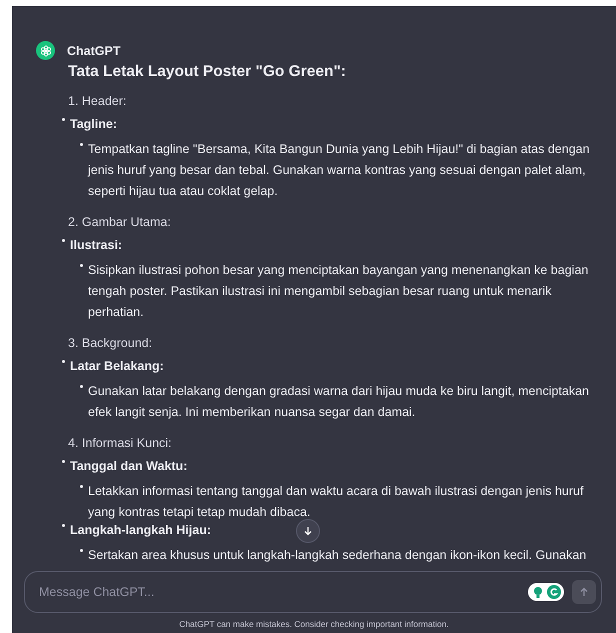 This screenshot has width=616, height=633. Describe the element at coordinates (96, 245) in the screenshot. I see `item-label: Ilustrasi:` at that location.